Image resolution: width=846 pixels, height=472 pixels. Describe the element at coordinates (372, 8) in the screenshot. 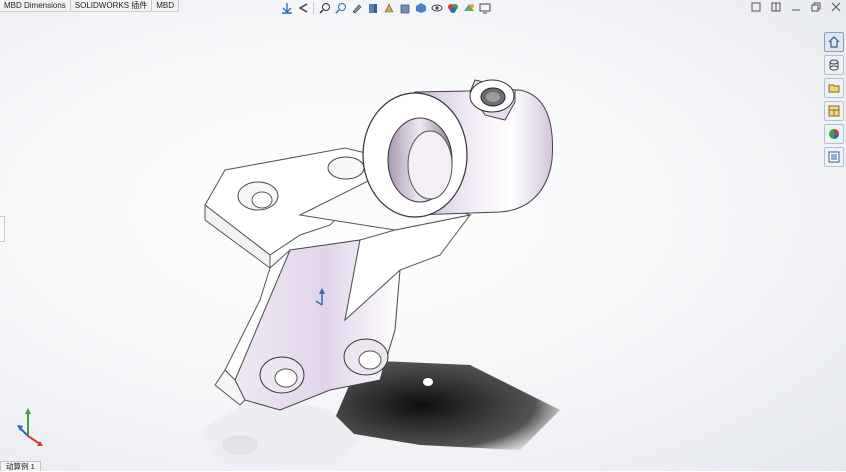

I see `view-orientation-icon` at that location.